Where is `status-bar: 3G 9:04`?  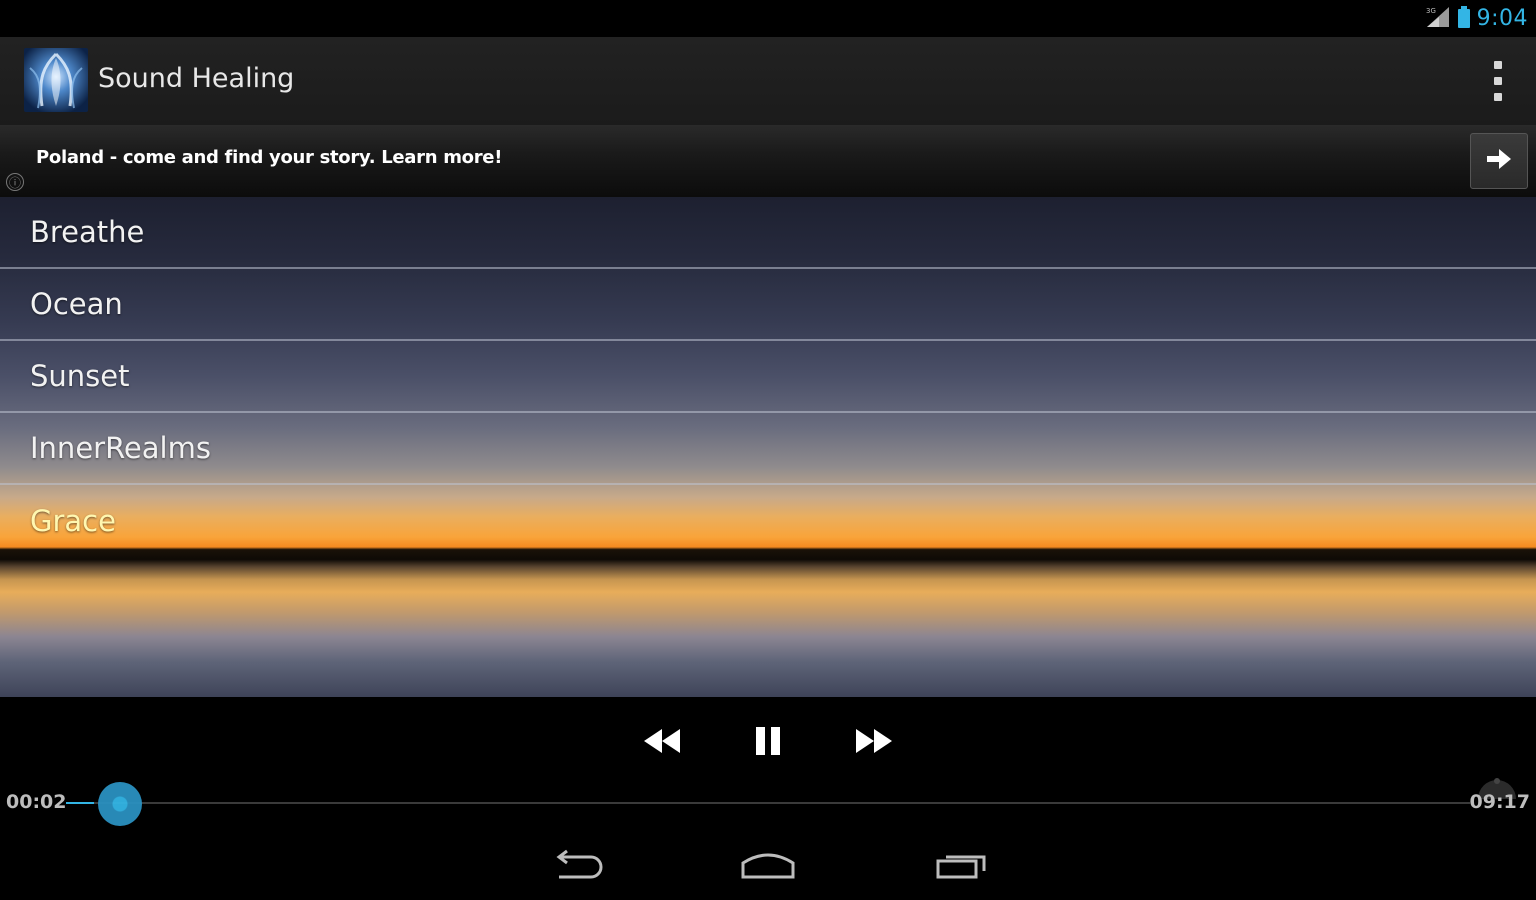
status-bar: 3G 9:04 is located at coordinates (768, 18).